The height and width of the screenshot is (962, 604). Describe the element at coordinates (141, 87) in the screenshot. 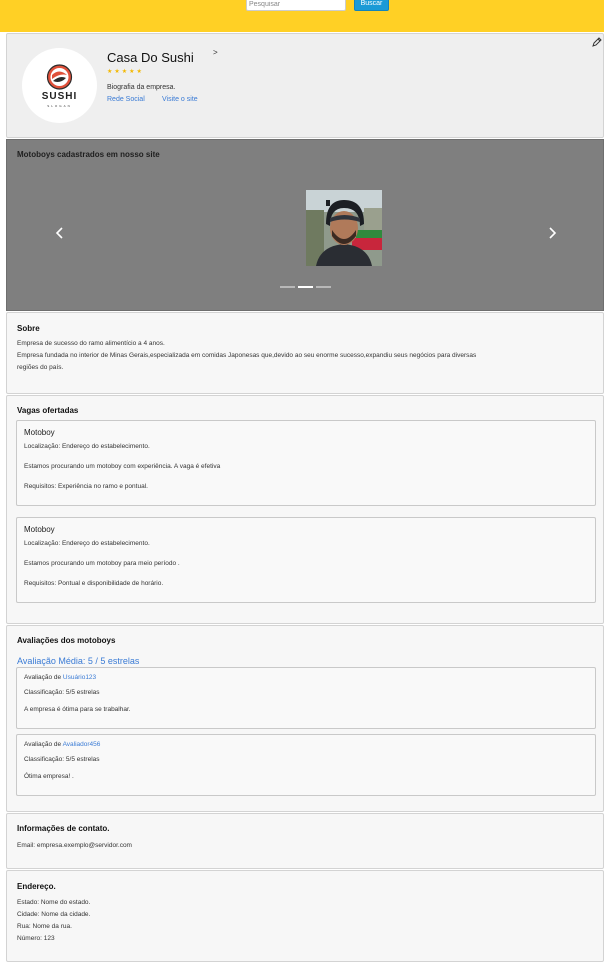

I see `company-bio: Biografia da empresa.` at that location.